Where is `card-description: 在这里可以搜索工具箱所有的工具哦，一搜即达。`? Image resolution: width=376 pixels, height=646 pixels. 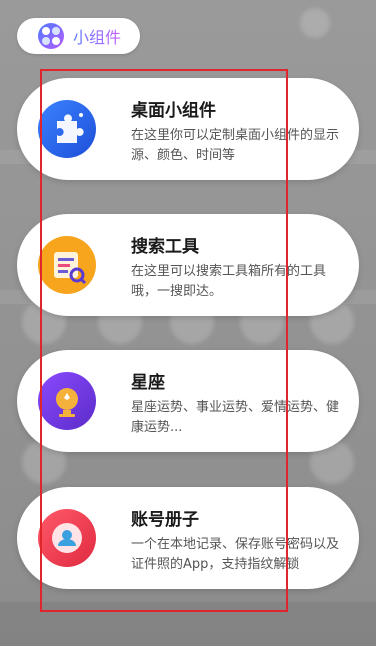 card-description: 在这里可以搜索工具箱所有的工具哦，一搜即达。 is located at coordinates (229, 281).